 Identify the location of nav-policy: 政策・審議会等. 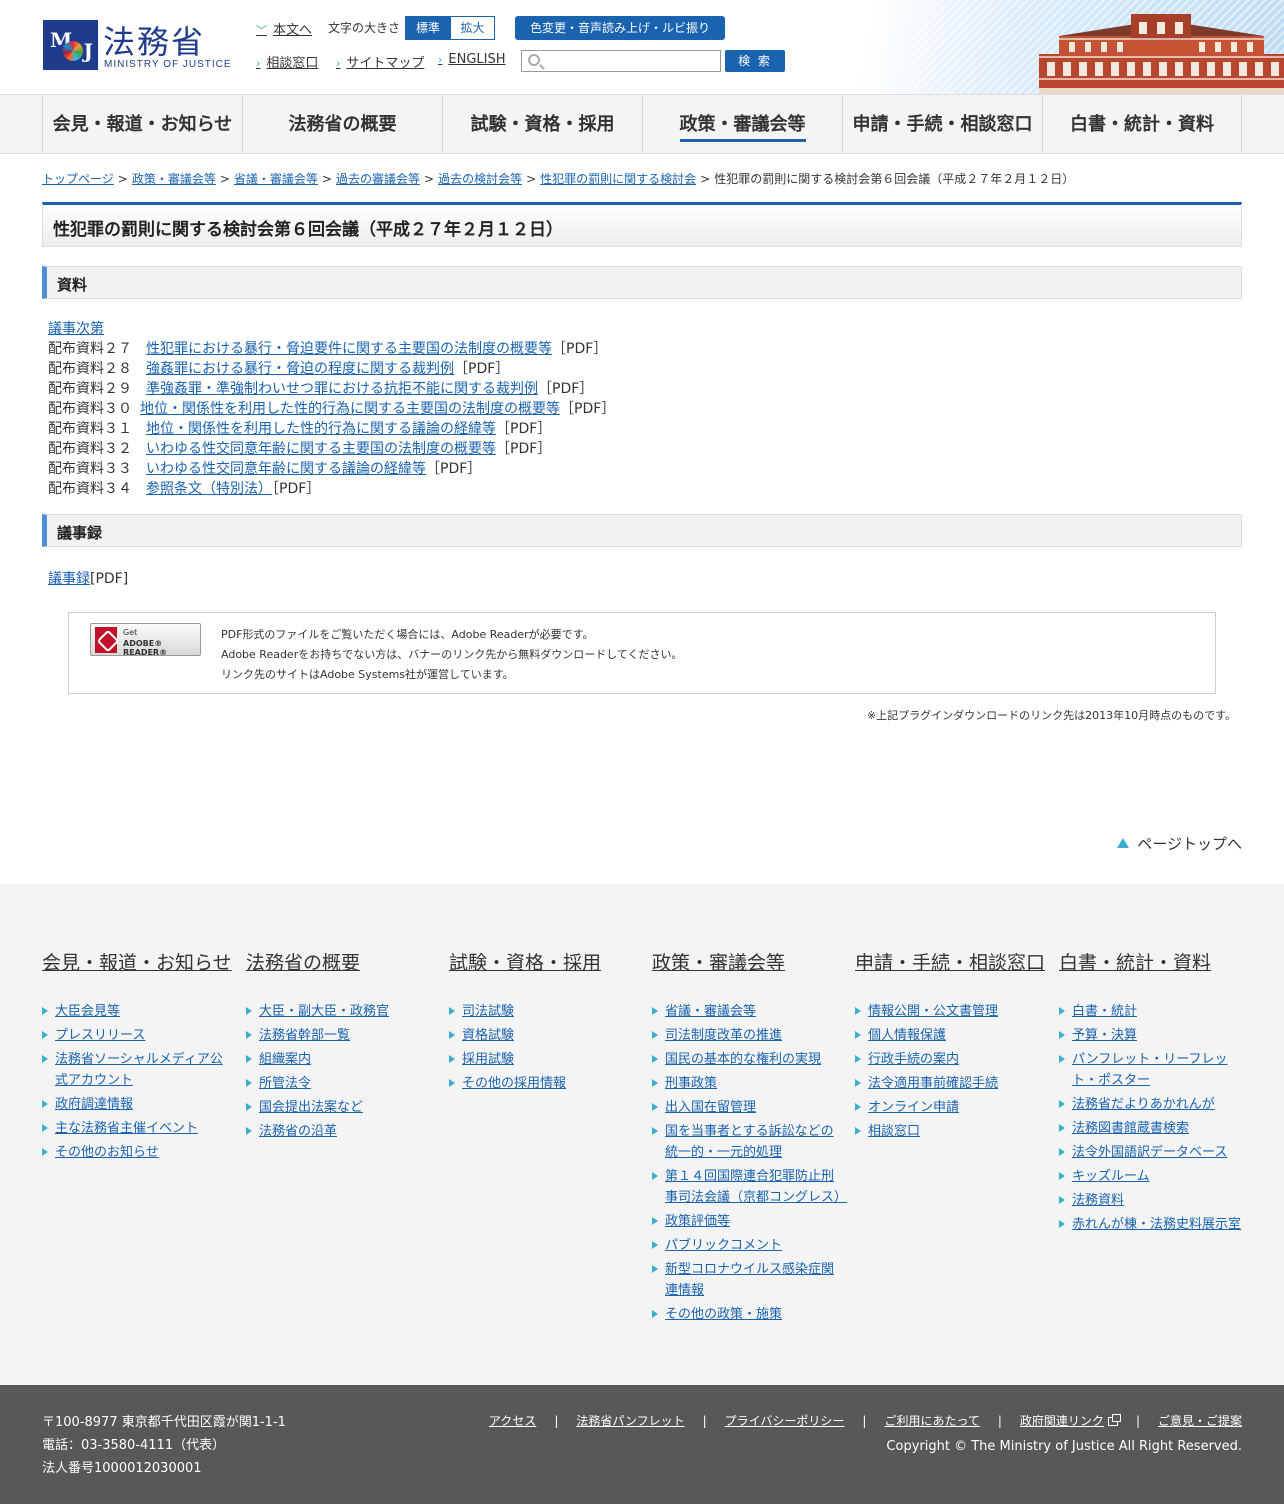
(742, 124).